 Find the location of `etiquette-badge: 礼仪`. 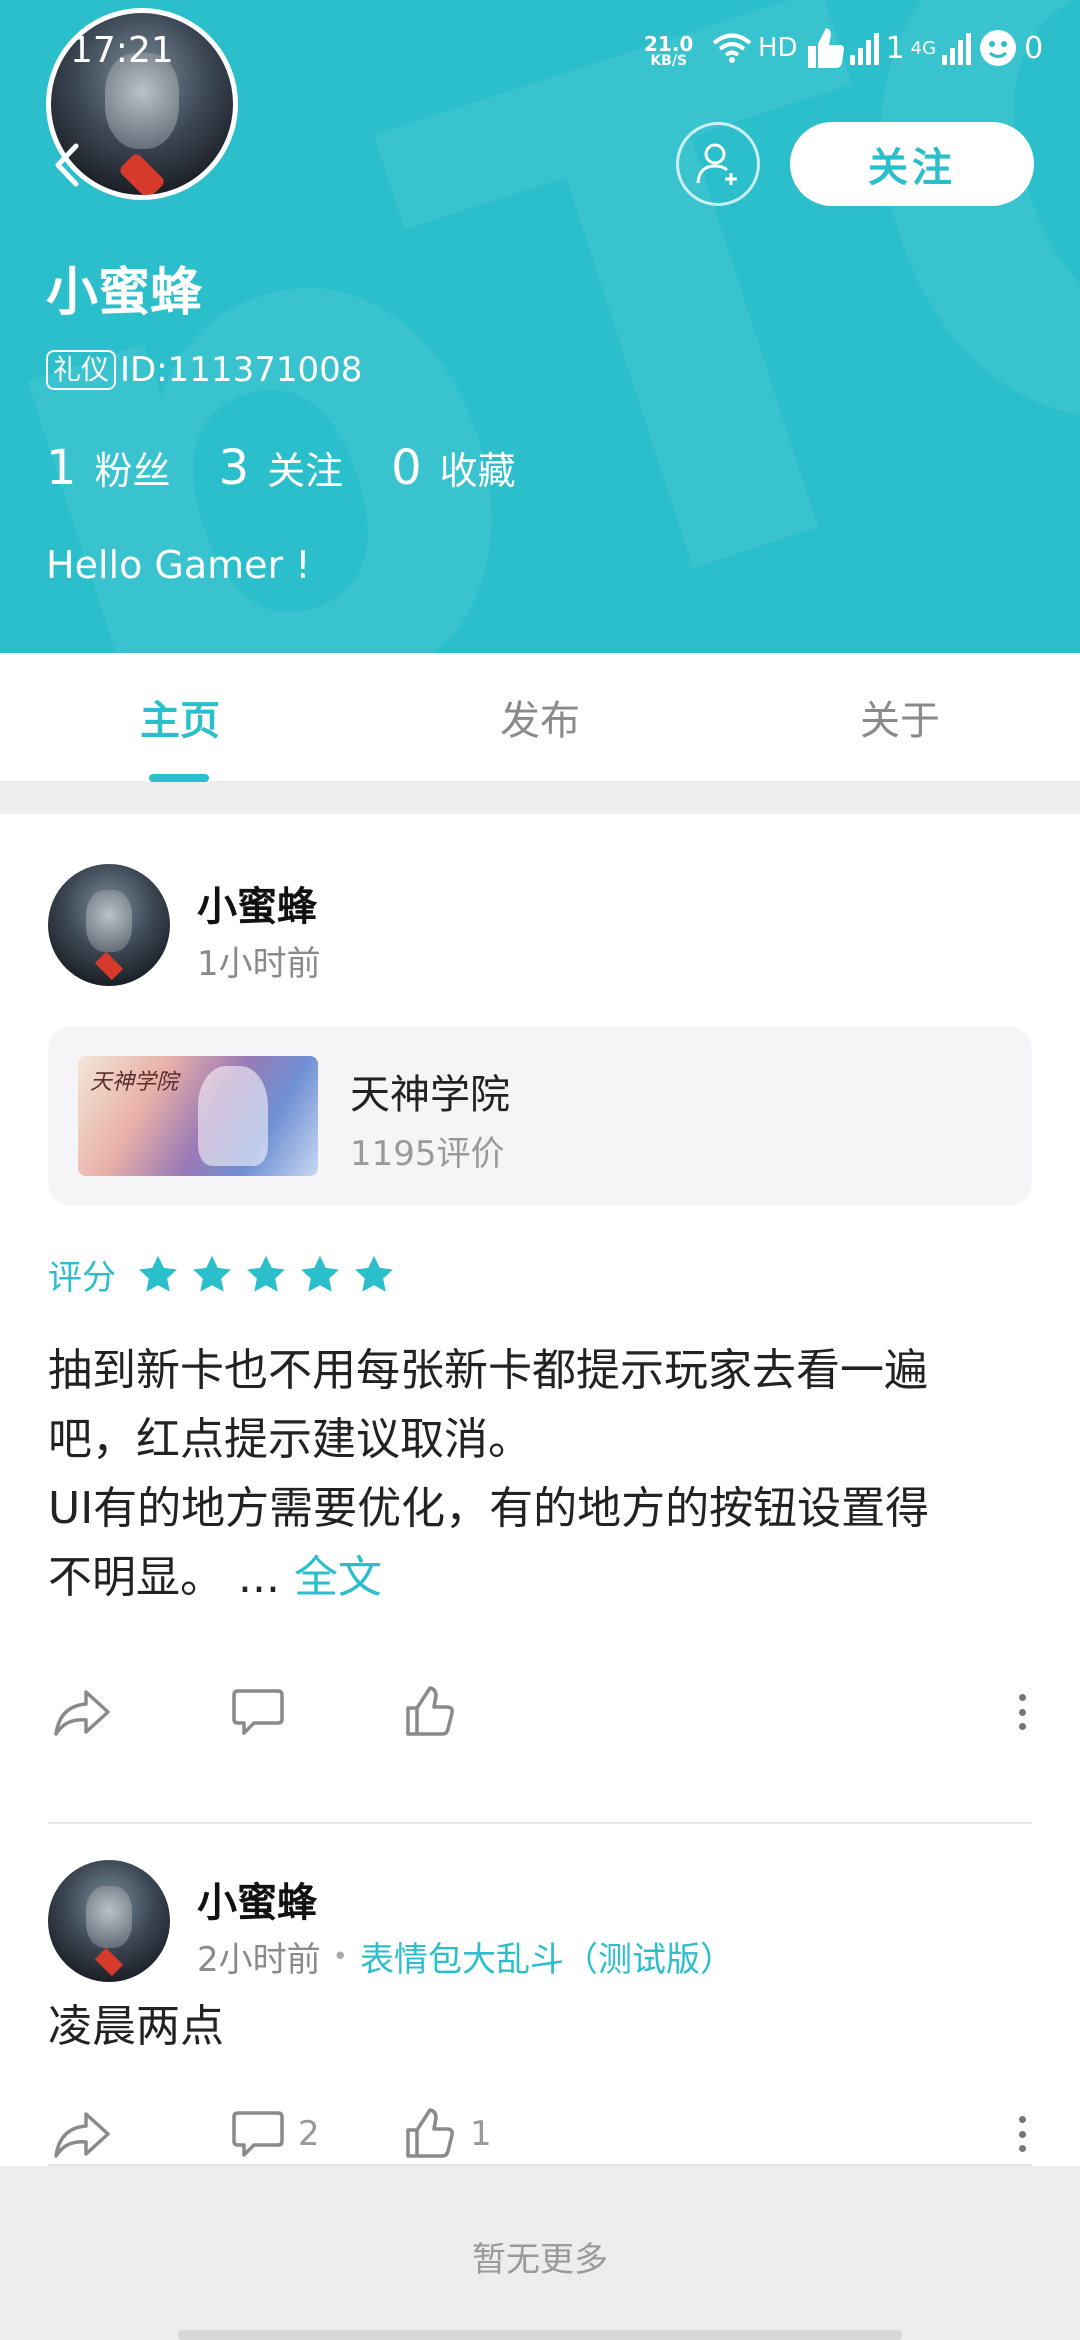

etiquette-badge: 礼仪 is located at coordinates (81, 370).